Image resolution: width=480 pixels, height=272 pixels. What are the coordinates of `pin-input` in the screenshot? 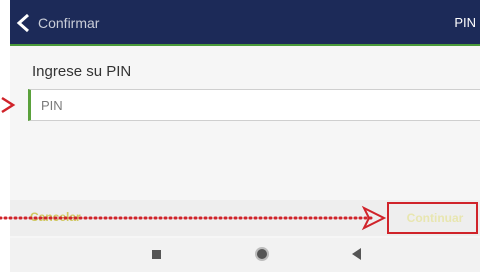 It's located at (254, 105).